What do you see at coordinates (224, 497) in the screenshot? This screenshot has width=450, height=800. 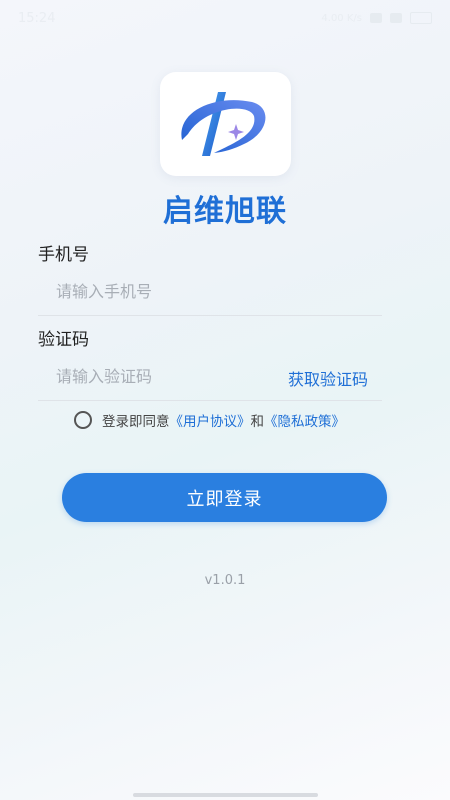 I see `login-button: 立即登录` at bounding box center [224, 497].